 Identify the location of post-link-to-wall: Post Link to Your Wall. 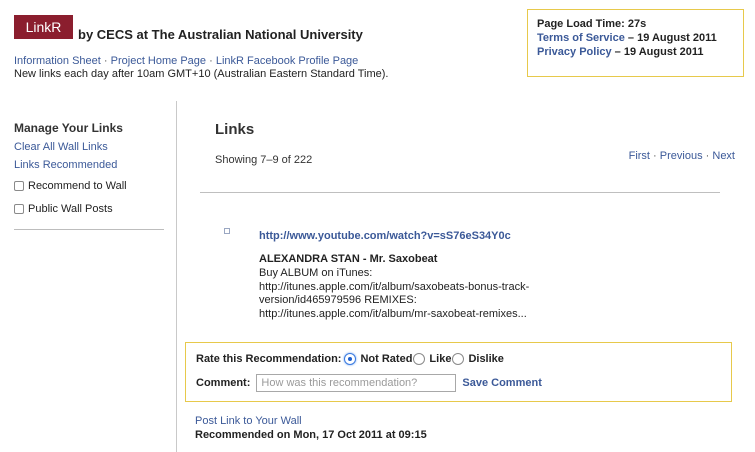
(248, 421).